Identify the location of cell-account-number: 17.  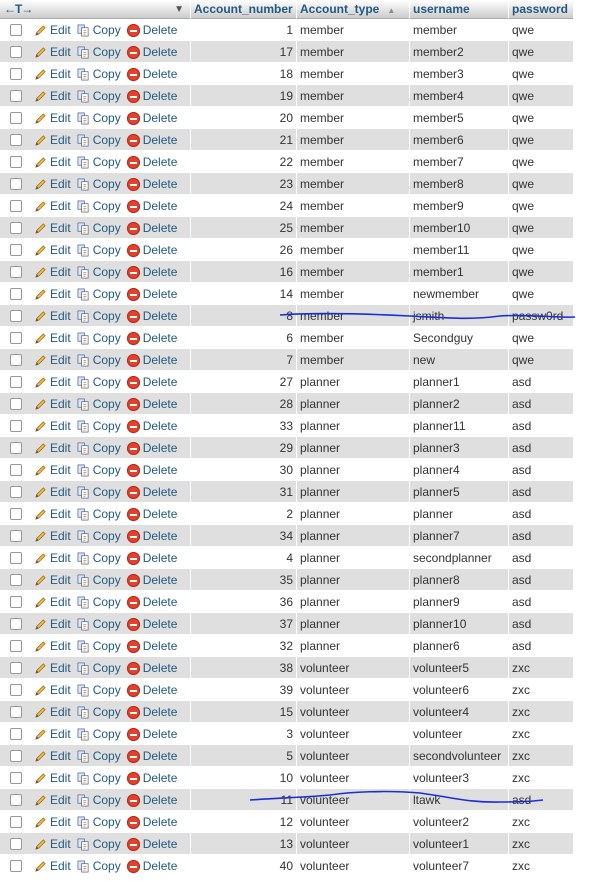
(244, 52).